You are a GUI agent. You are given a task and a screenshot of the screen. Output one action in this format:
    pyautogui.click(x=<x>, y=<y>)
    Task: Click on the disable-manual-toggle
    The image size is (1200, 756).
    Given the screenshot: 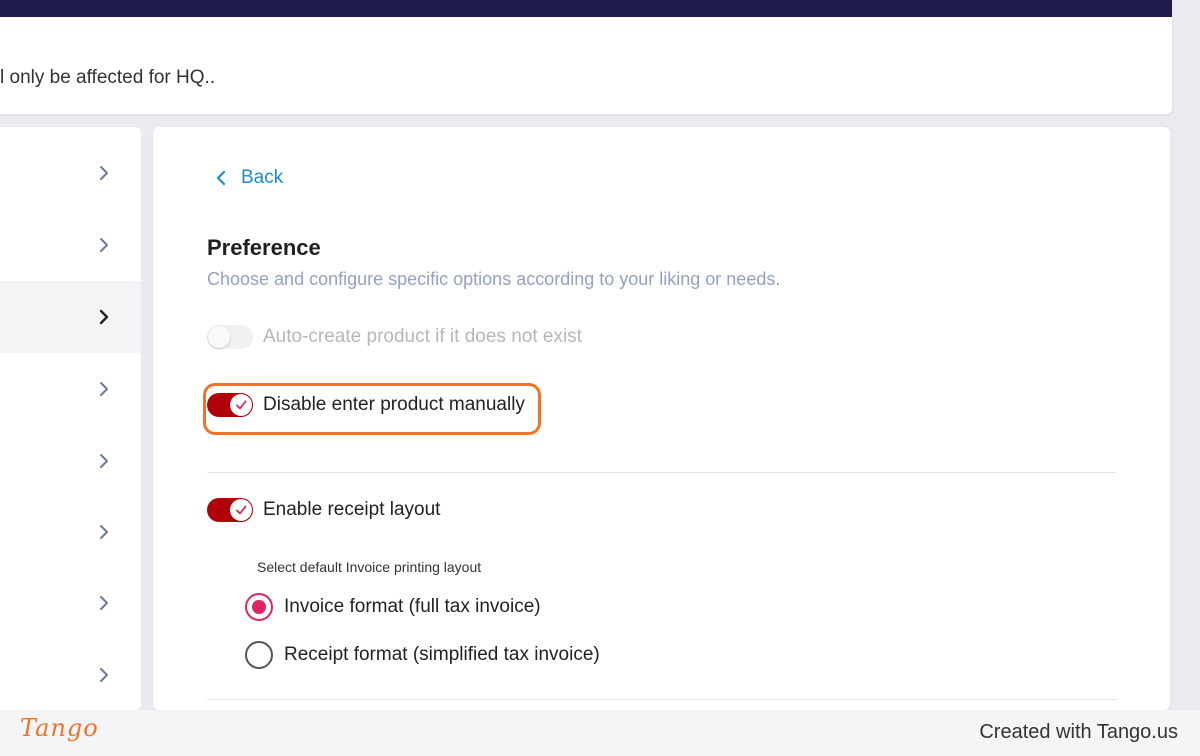 What is the action you would take?
    pyautogui.click(x=230, y=405)
    